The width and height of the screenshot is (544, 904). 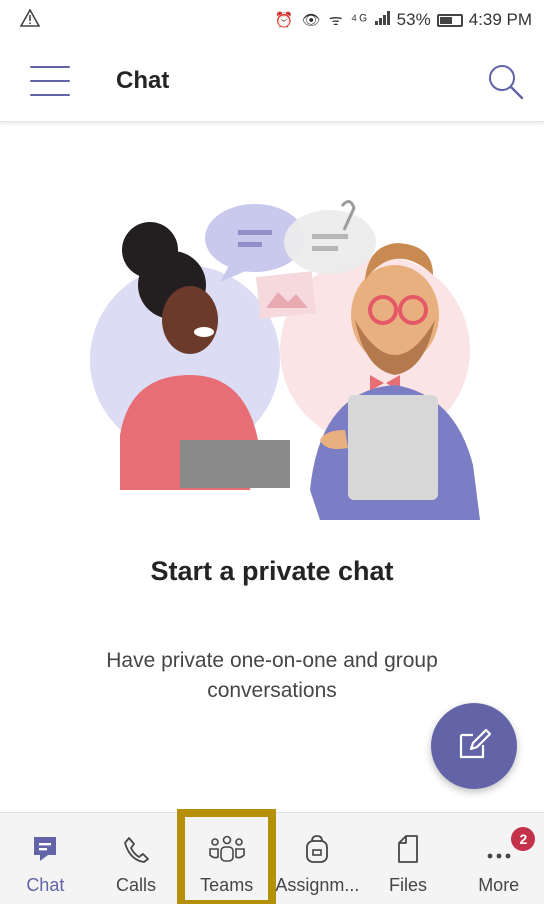 I want to click on notification-badge: 2, so click(x=523, y=839).